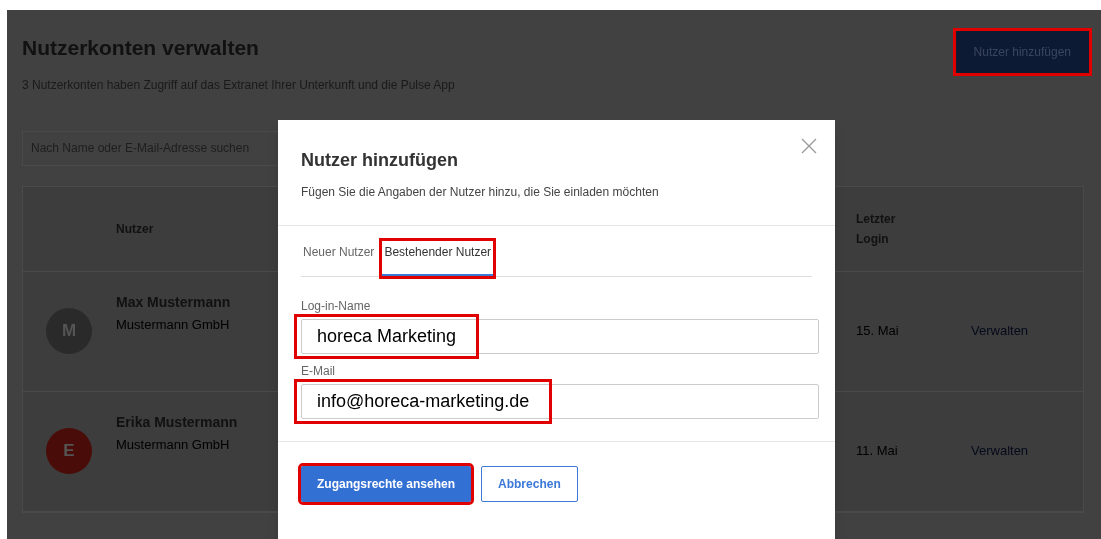 The width and height of the screenshot is (1101, 539). What do you see at coordinates (529, 484) in the screenshot?
I see `cancel-button: Abbrechen` at bounding box center [529, 484].